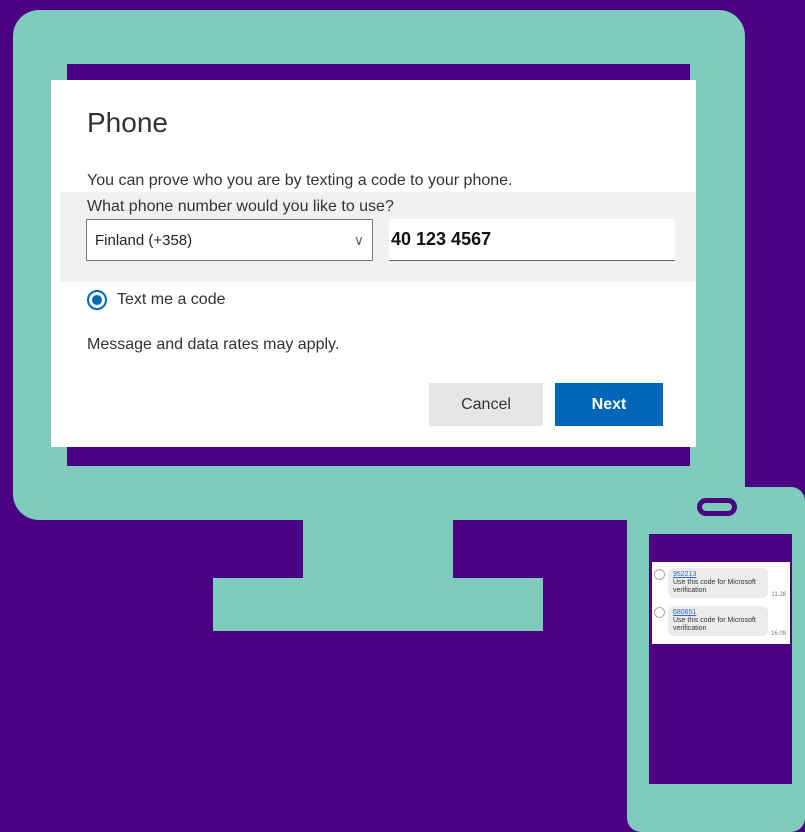 The height and width of the screenshot is (832, 805). Describe the element at coordinates (171, 299) in the screenshot. I see `text-me-code-label: Text me a code` at that location.